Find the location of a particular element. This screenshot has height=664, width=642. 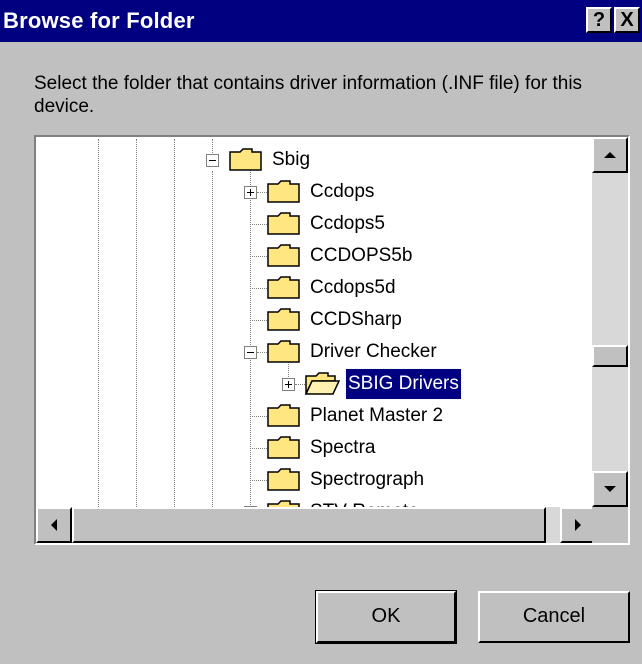

horizontal-scroll-thumb is located at coordinates (309, 525).